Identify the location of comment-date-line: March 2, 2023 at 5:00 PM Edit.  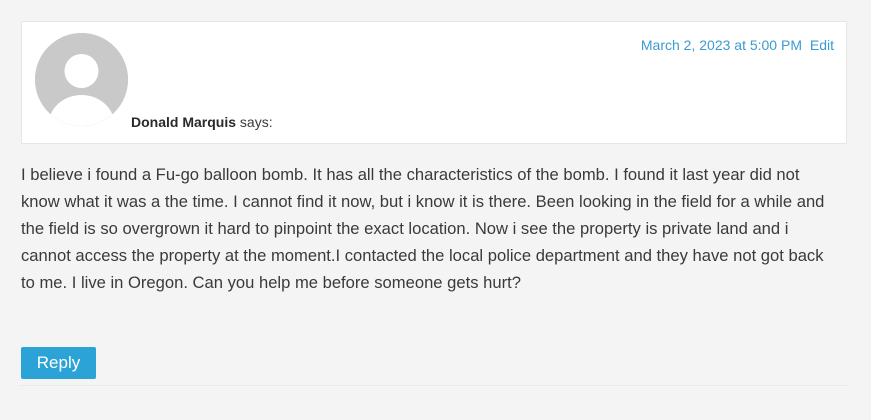
(737, 45).